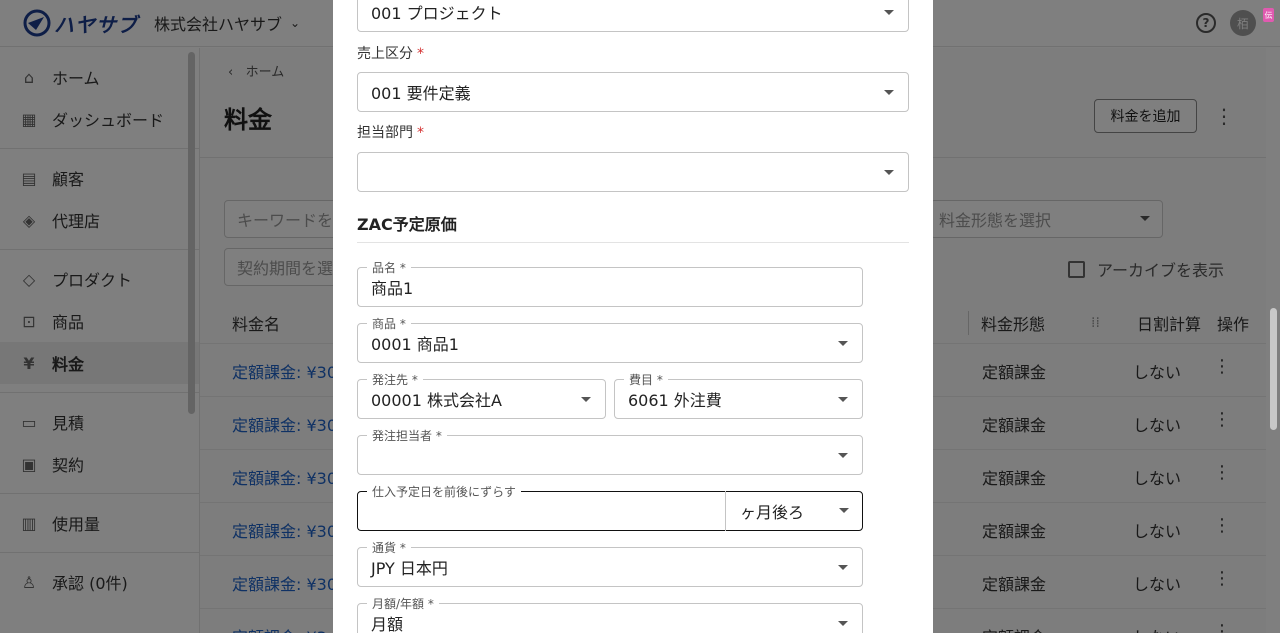 This screenshot has height=633, width=1280. I want to click on sales-category-value: 001 要件定義, so click(421, 93).